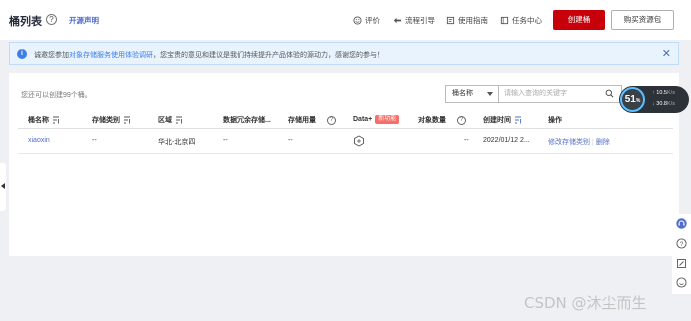  Describe the element at coordinates (39, 140) in the screenshot. I see `bucket-name-link: xiaoxin` at that location.